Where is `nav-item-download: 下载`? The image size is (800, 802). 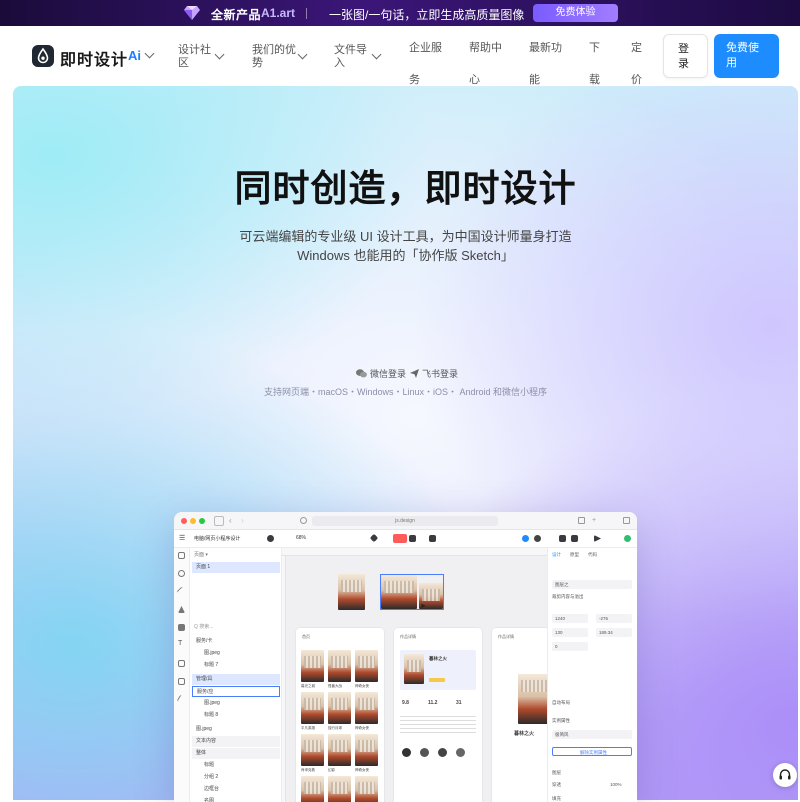 nav-item-download: 下载 is located at coordinates (594, 63).